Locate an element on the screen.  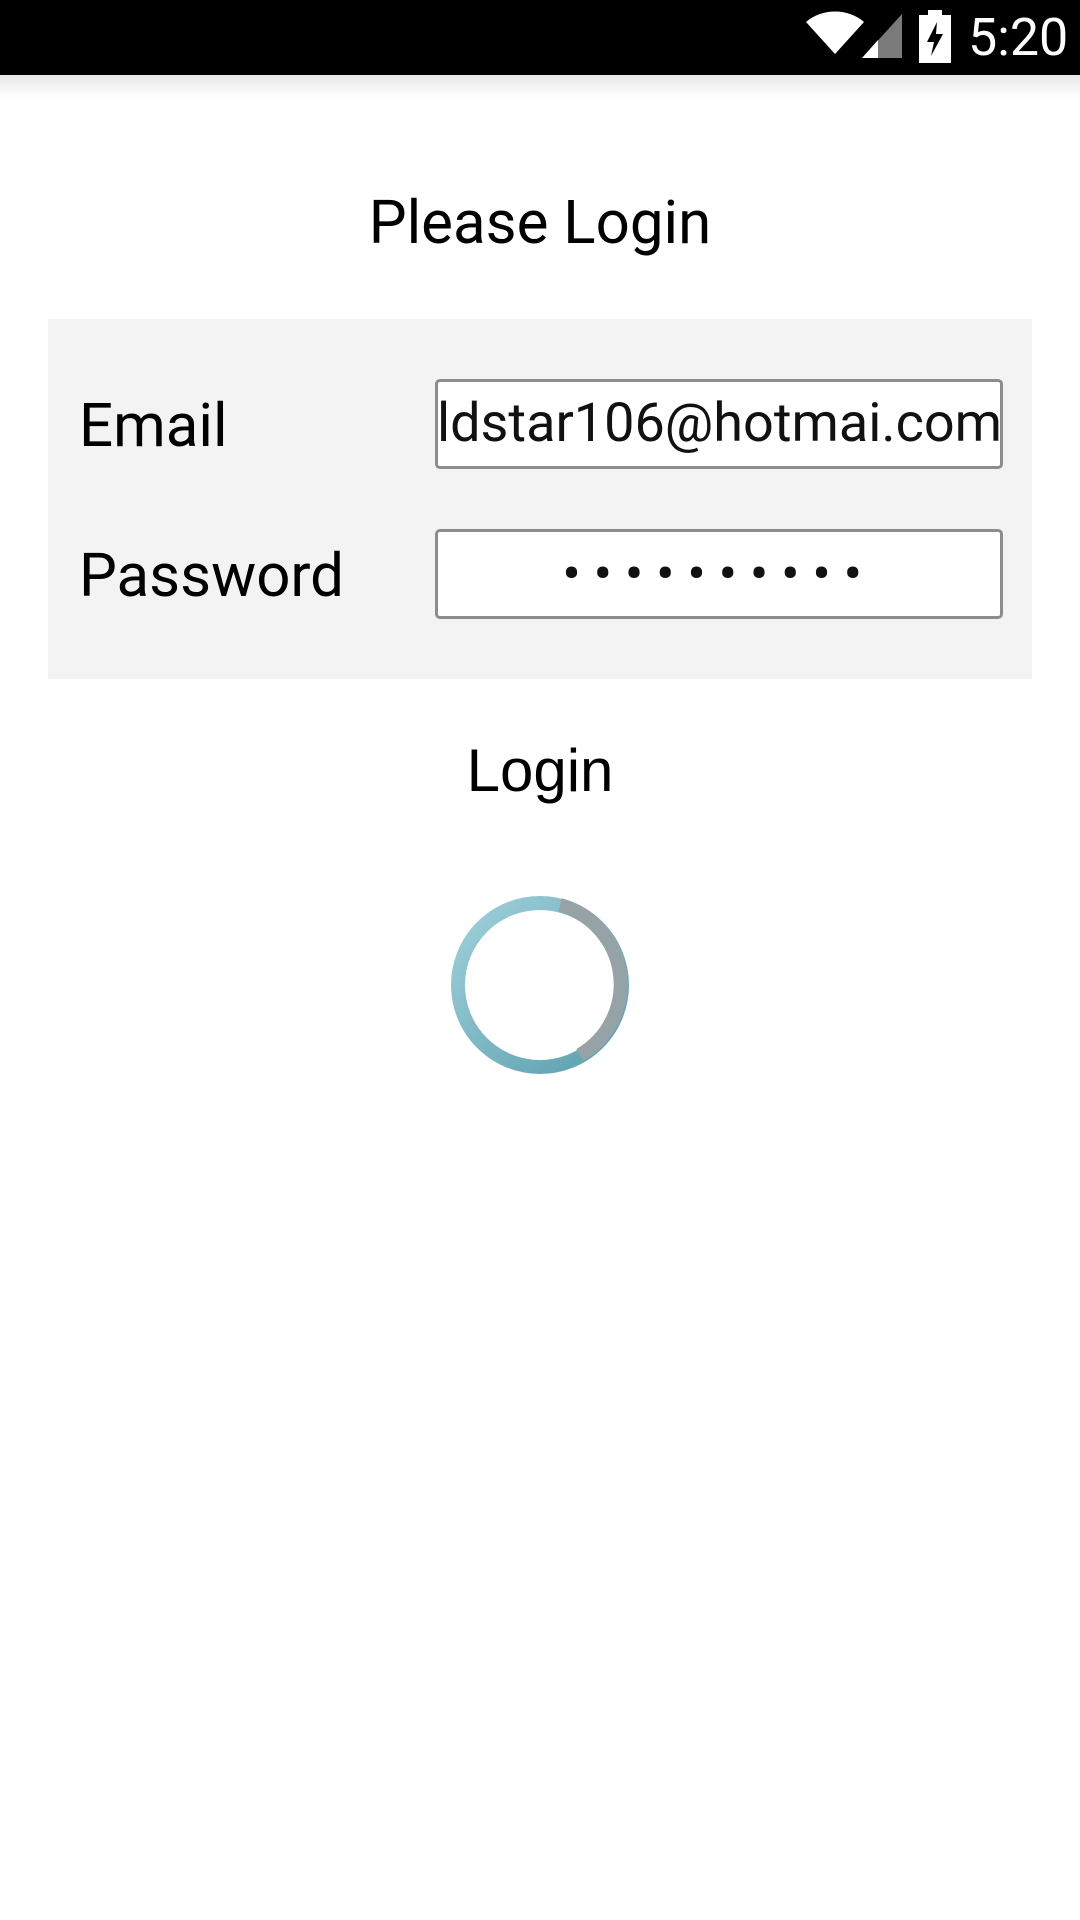
action-bar-shadow is located at coordinates (540, 87).